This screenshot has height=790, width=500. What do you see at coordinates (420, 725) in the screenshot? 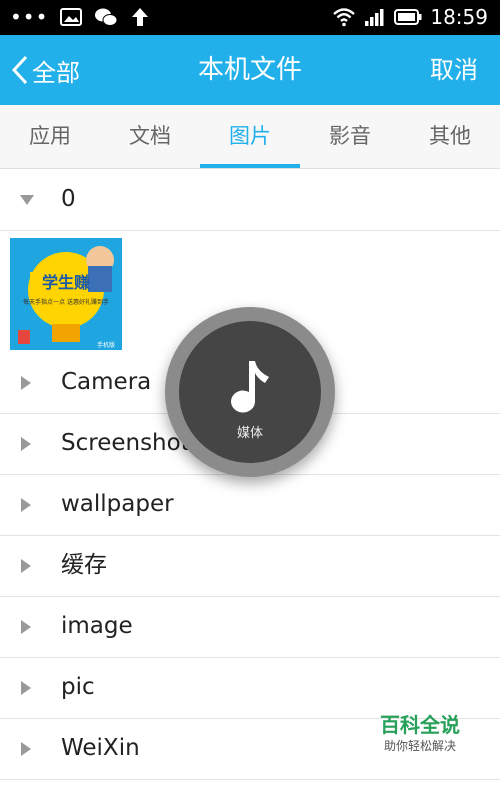
I see `watermark-title: 百科全说` at bounding box center [420, 725].